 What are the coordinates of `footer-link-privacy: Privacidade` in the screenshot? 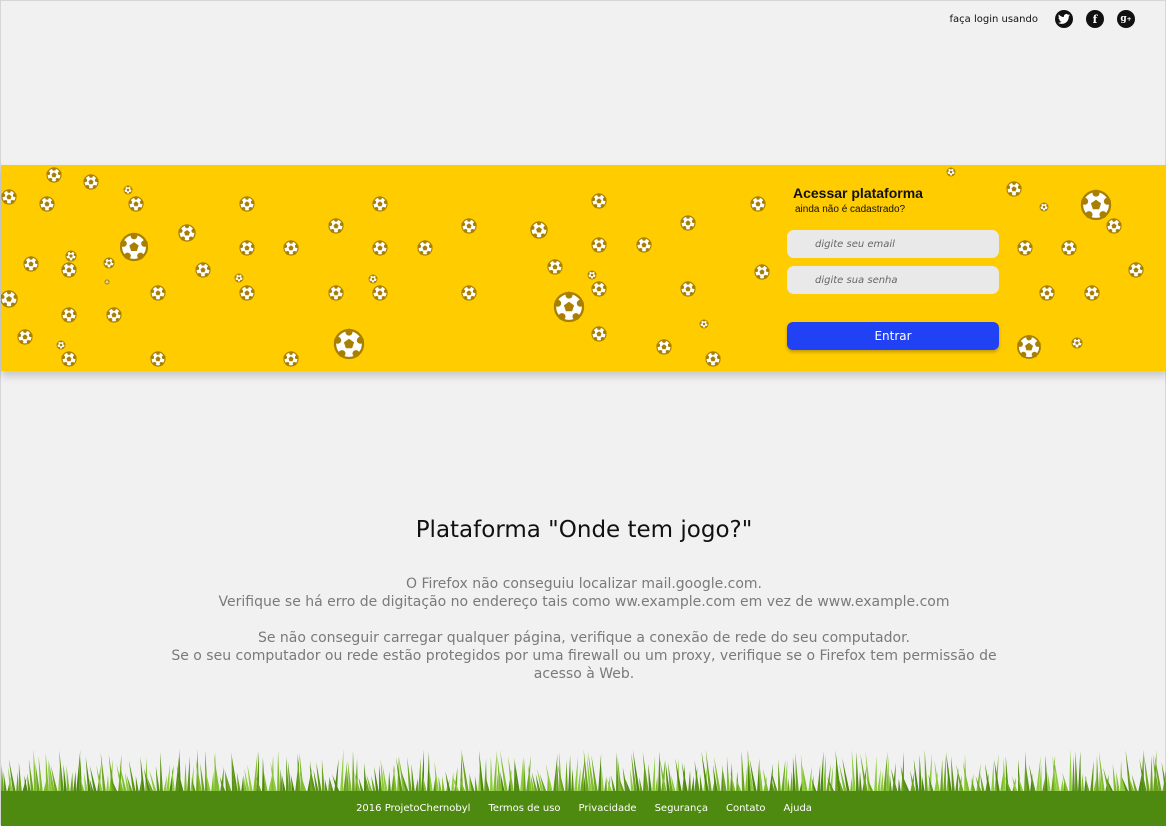 It's located at (608, 808).